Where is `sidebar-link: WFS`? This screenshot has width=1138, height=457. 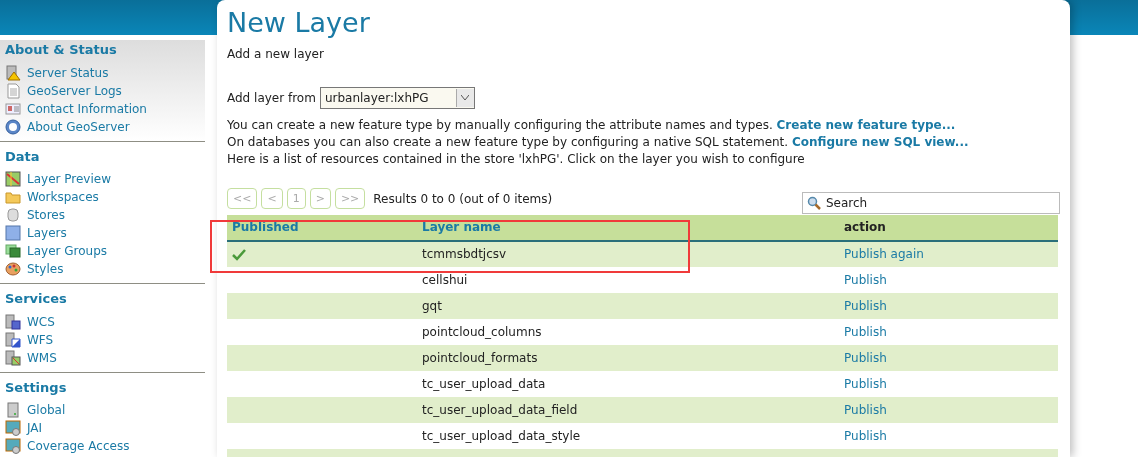
sidebar-link: WFS is located at coordinates (105, 339).